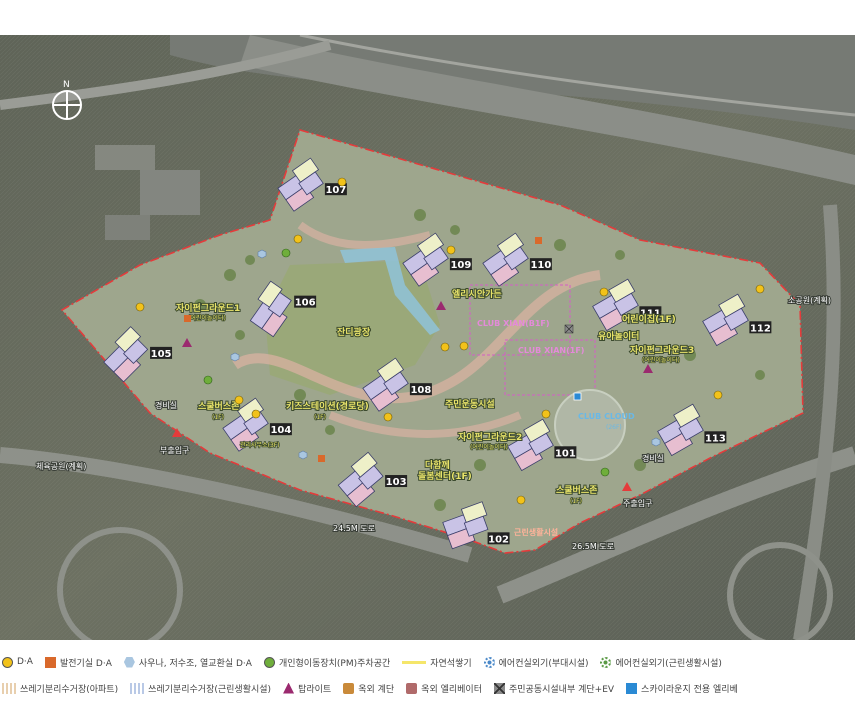 The height and width of the screenshot is (724, 855). I want to click on legend-item: 스카이라운지 전용 엘리베, so click(682, 688).